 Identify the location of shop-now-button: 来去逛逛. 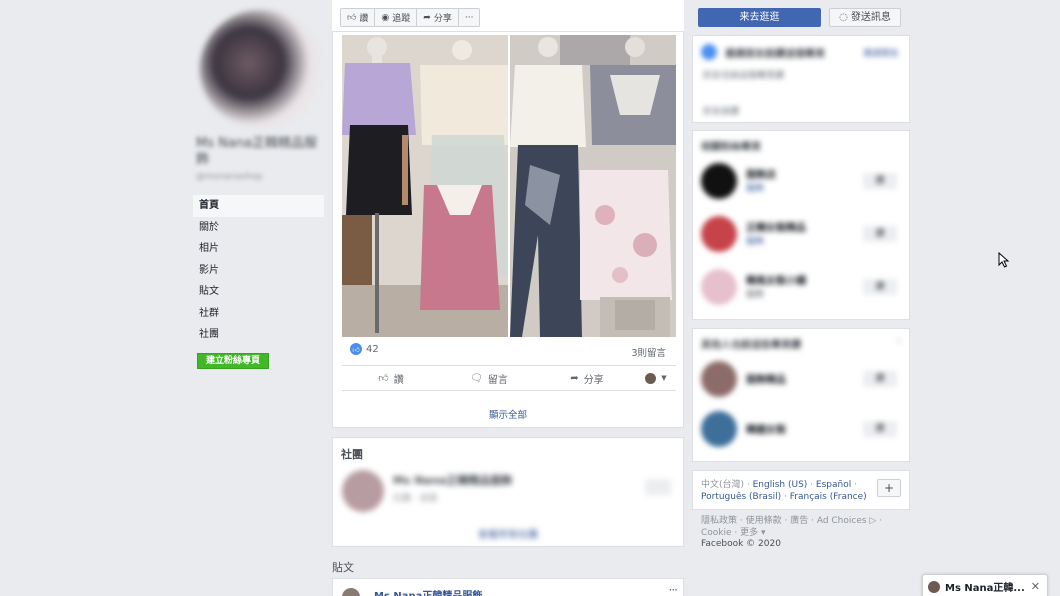
(759, 17).